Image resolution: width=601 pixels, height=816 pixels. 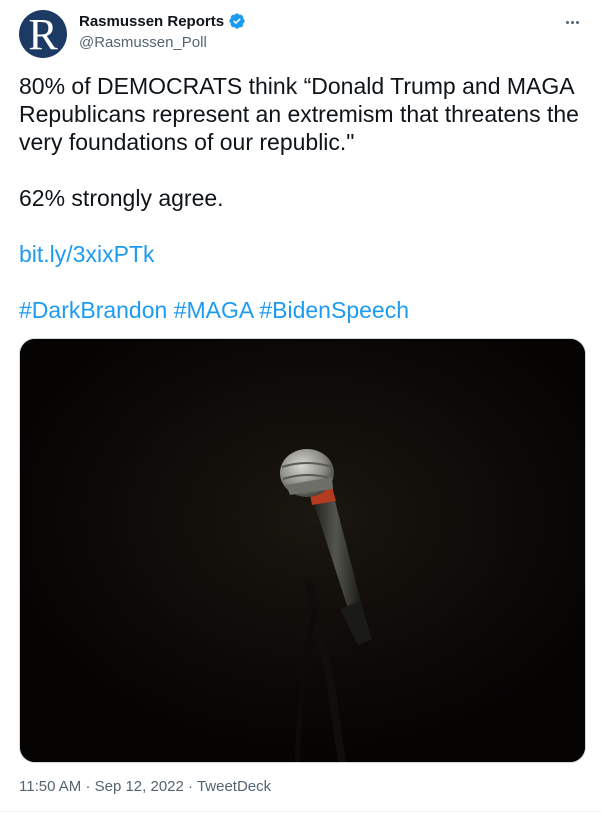 I want to click on handle: @Rasmussen_Poll, so click(x=162, y=42).